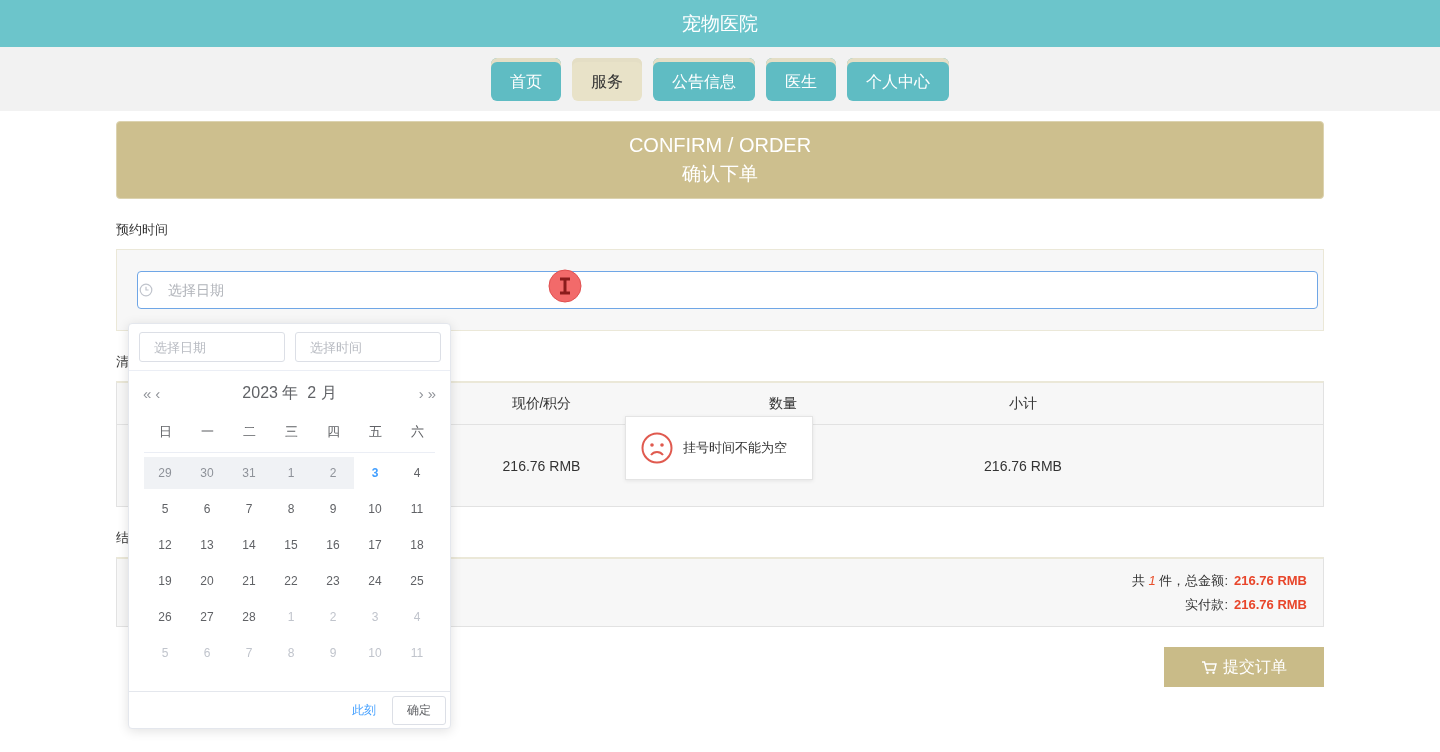 This screenshot has width=1440, height=752. I want to click on month-title: 2023 年 2 月, so click(289, 393).